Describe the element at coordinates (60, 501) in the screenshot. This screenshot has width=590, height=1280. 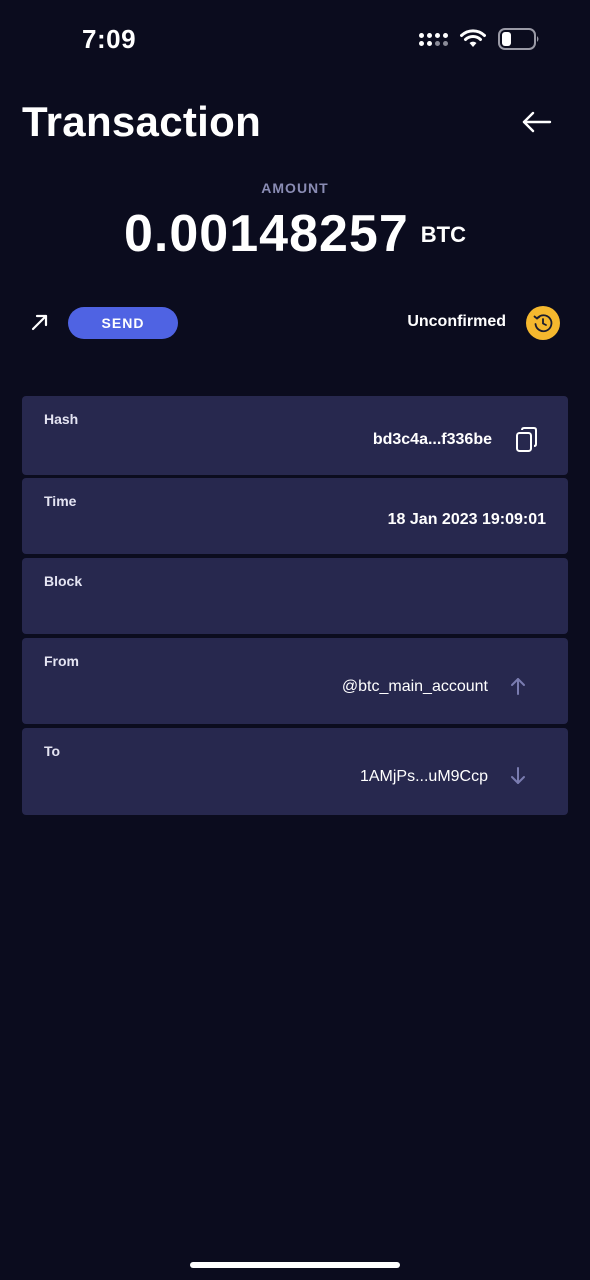
I see `time-label: Time` at that location.